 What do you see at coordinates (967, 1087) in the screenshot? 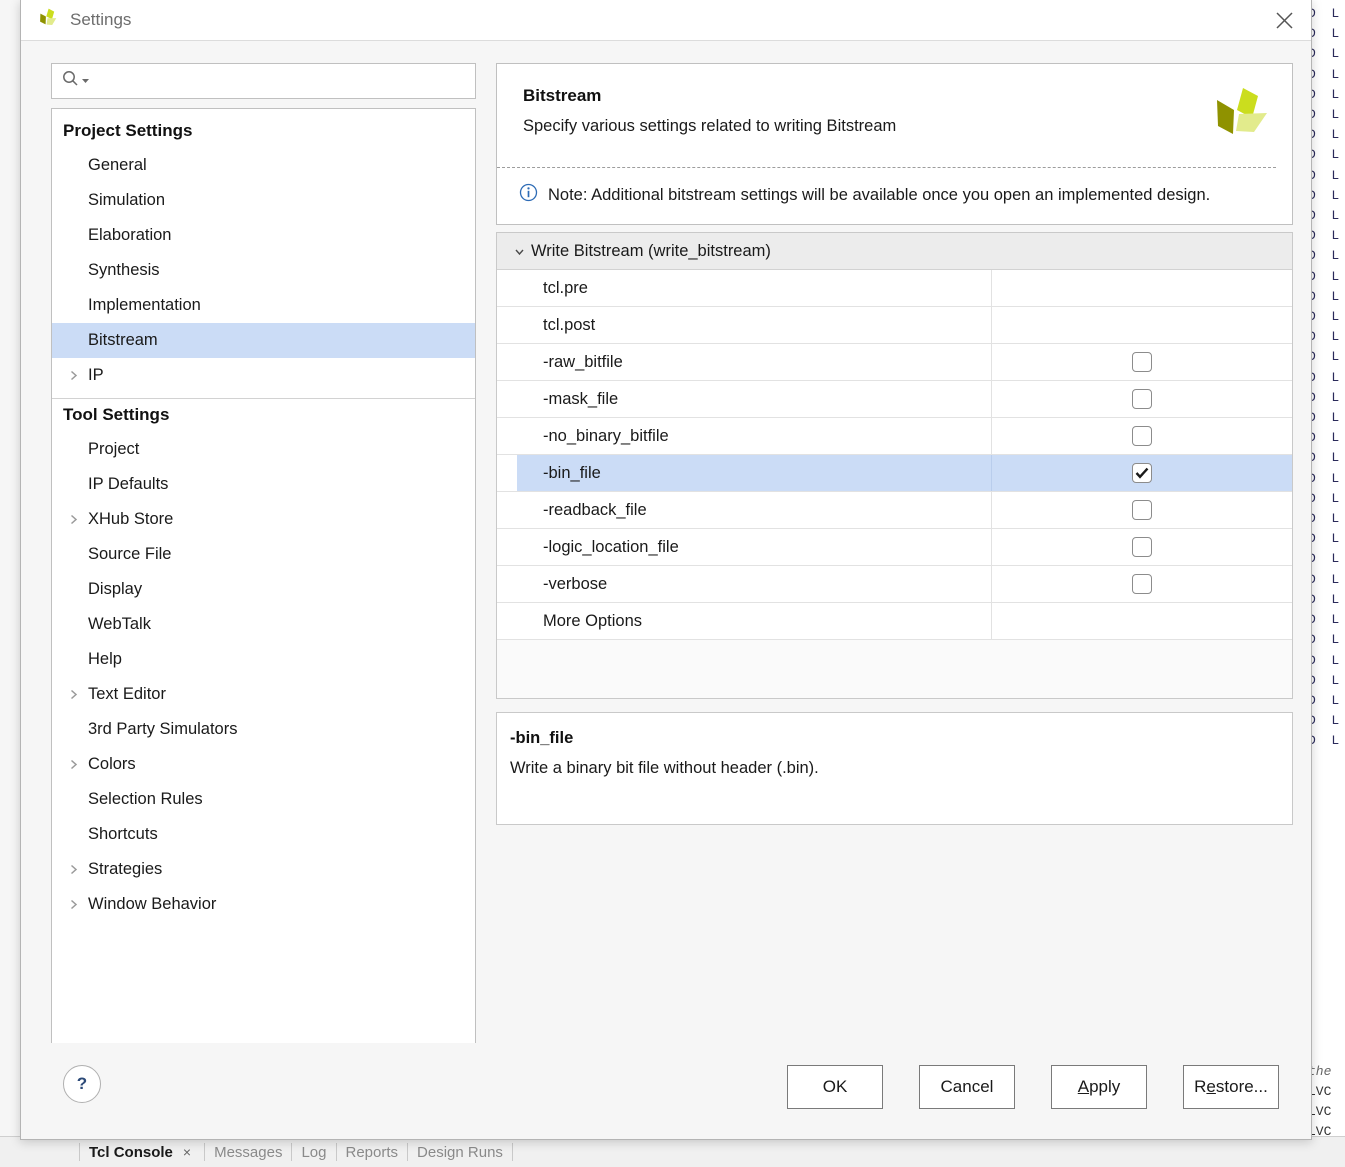
I see `cancel-button: Cancel` at bounding box center [967, 1087].